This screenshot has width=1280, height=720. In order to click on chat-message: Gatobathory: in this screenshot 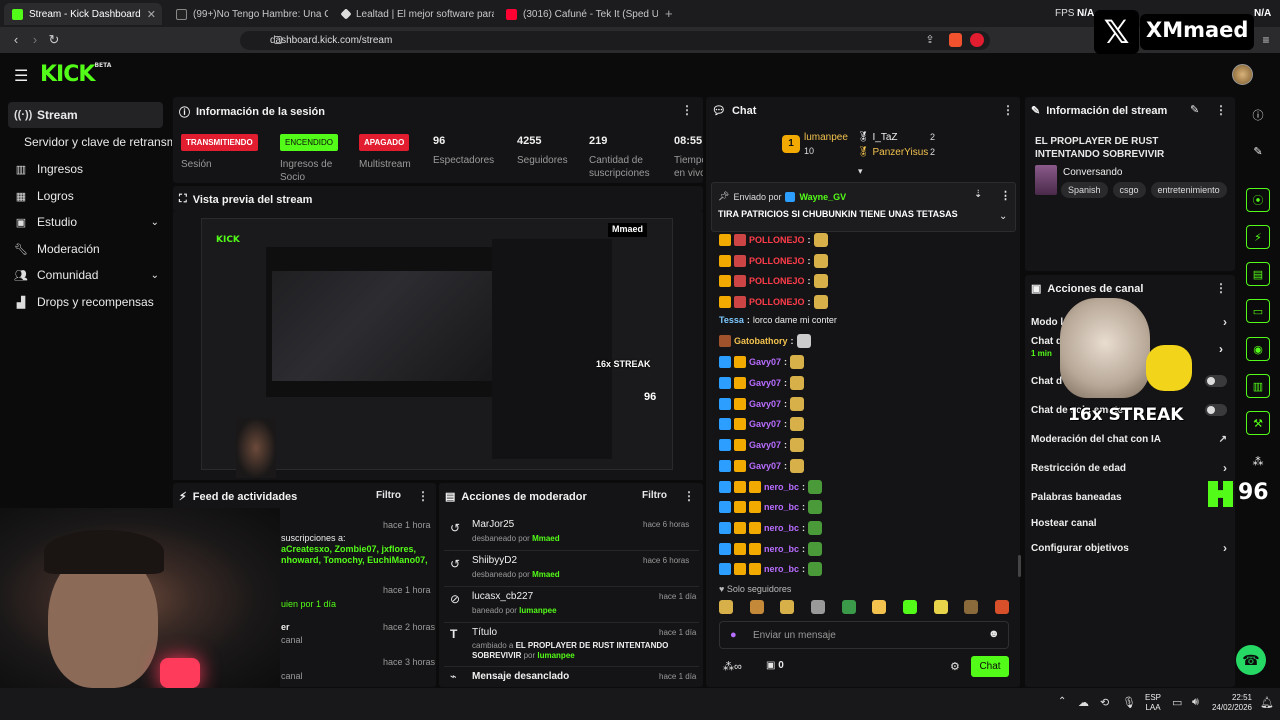, I will do `click(765, 341)`.